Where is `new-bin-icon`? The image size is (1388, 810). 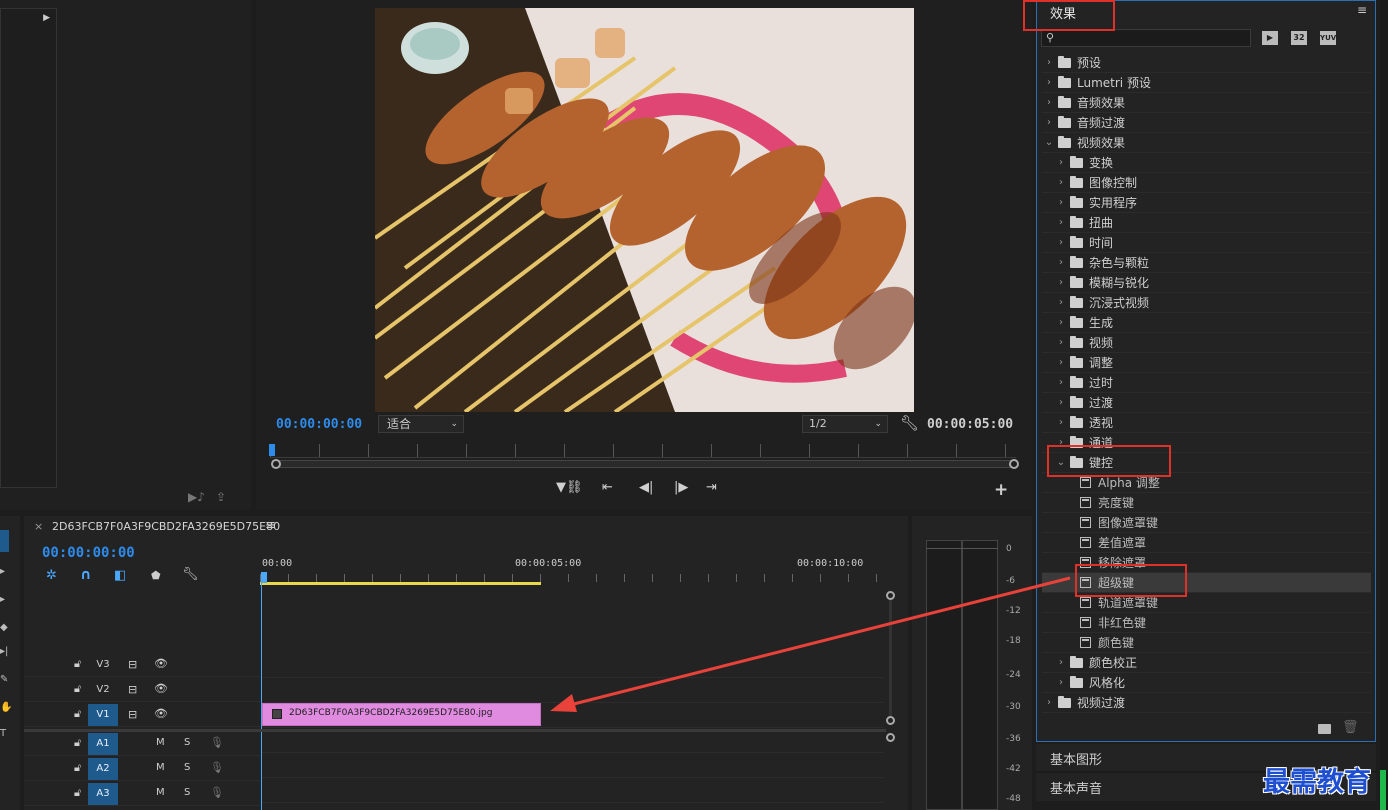
new-bin-icon is located at coordinates (1324, 729).